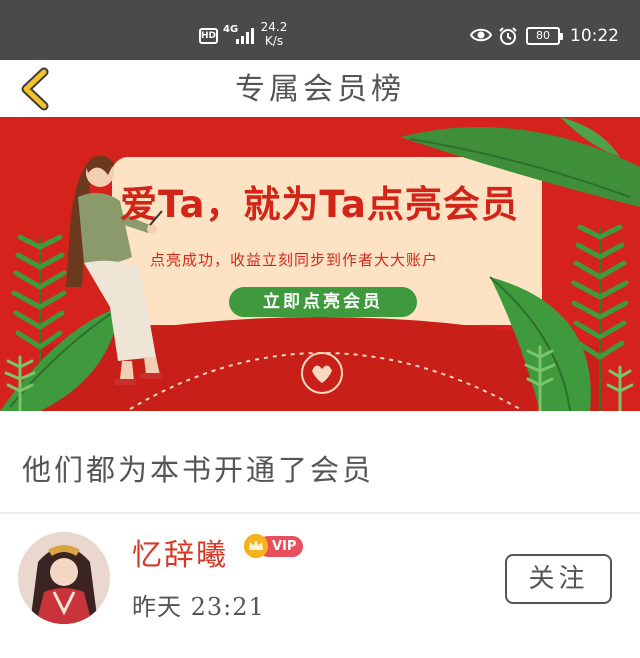 The width and height of the screenshot is (640, 658). I want to click on avatar-image, so click(64, 578).